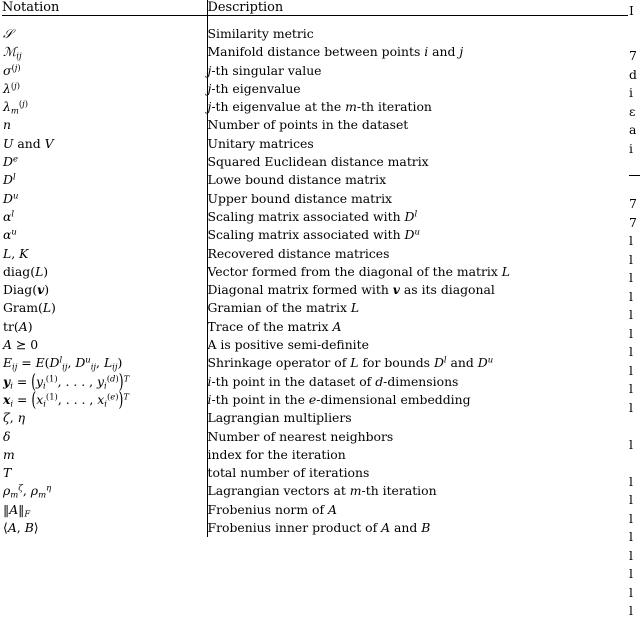  What do you see at coordinates (28, 143) in the screenshot?
I see `notation-cell: U and V` at bounding box center [28, 143].